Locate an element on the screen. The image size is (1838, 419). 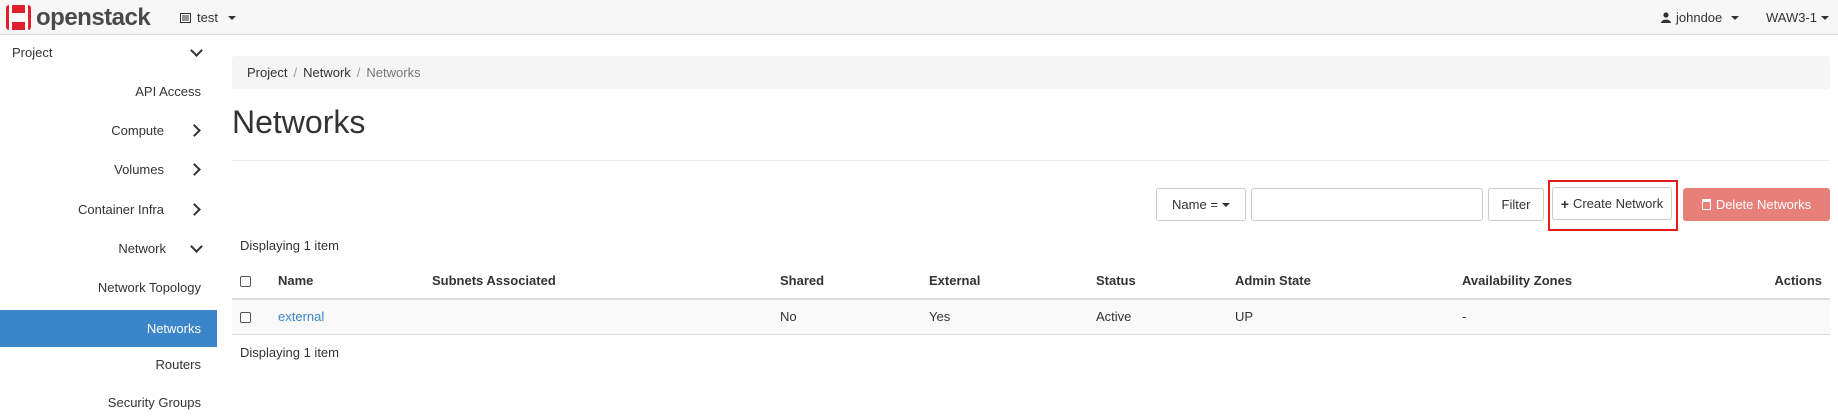
cell-admin-state: UP is located at coordinates (1340, 317).